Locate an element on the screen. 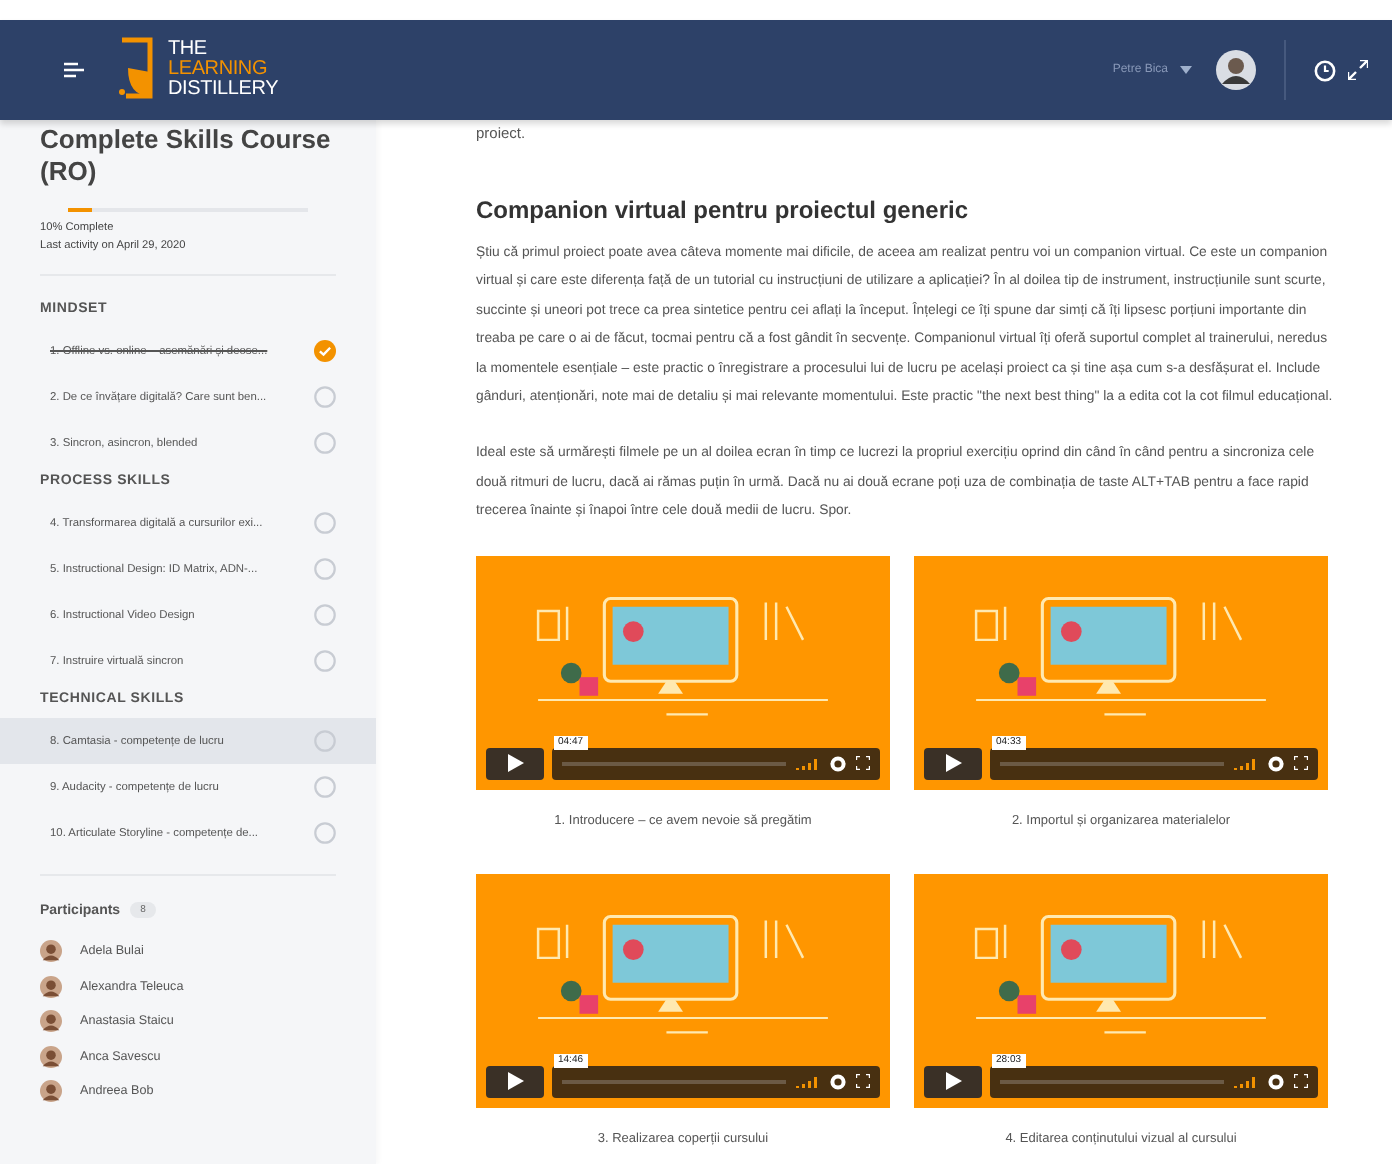  menu-icon is located at coordinates (74, 70).